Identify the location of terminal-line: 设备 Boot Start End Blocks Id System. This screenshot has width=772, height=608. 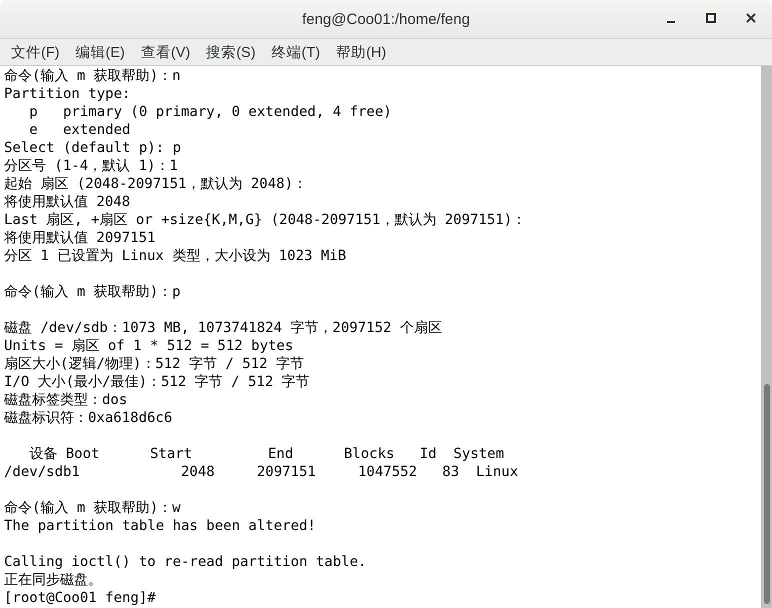
(266, 454).